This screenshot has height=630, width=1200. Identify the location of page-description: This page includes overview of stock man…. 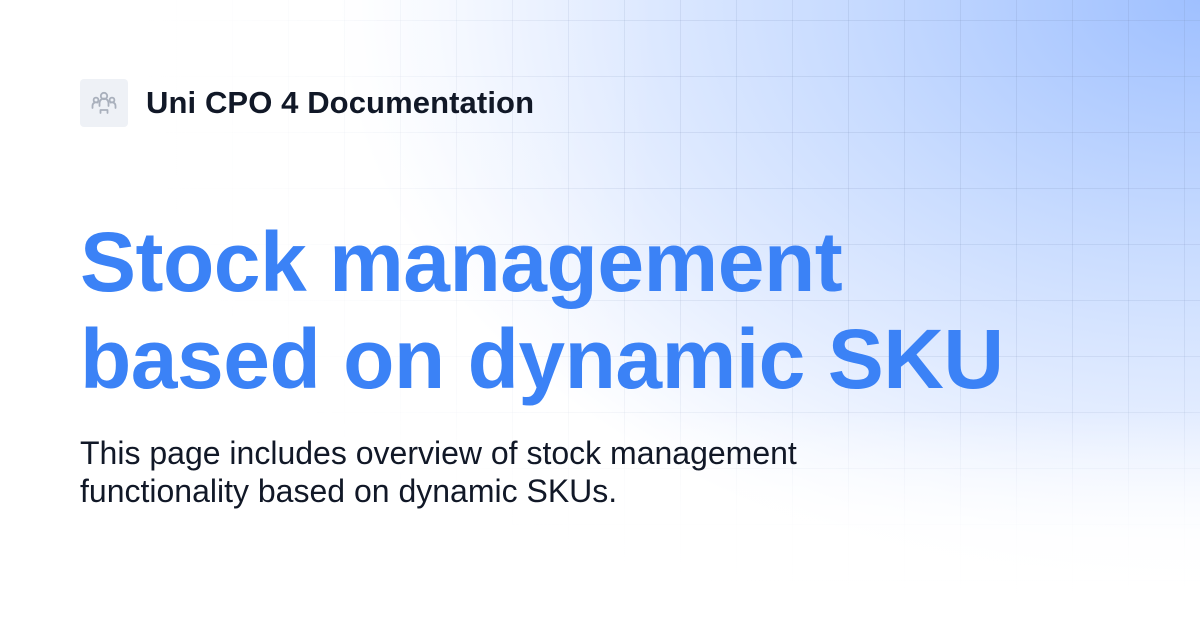
(438, 472).